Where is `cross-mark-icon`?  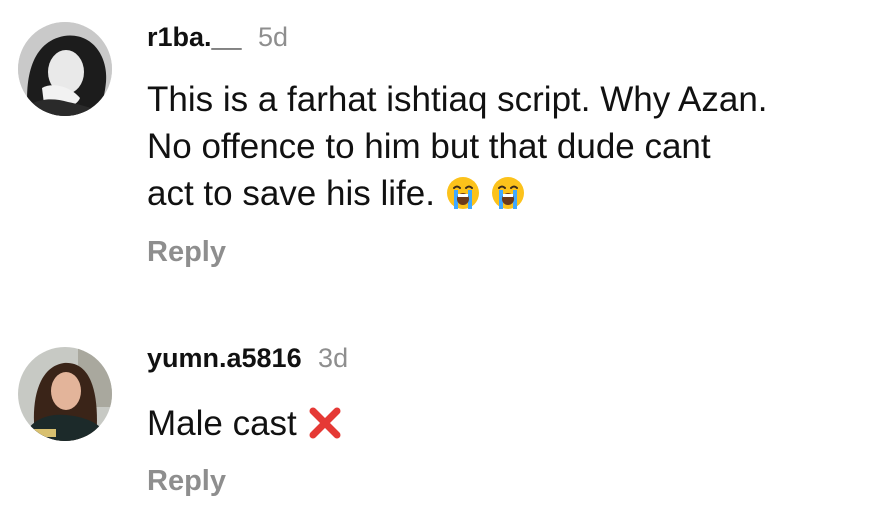
cross-mark-icon is located at coordinates (325, 423).